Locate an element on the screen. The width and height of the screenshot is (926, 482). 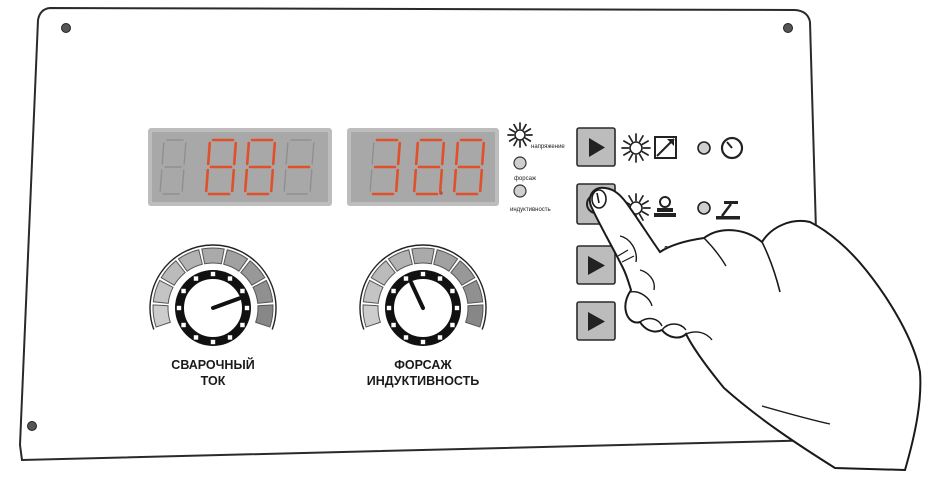
welding-mode-icon is located at coordinates (665, 147).